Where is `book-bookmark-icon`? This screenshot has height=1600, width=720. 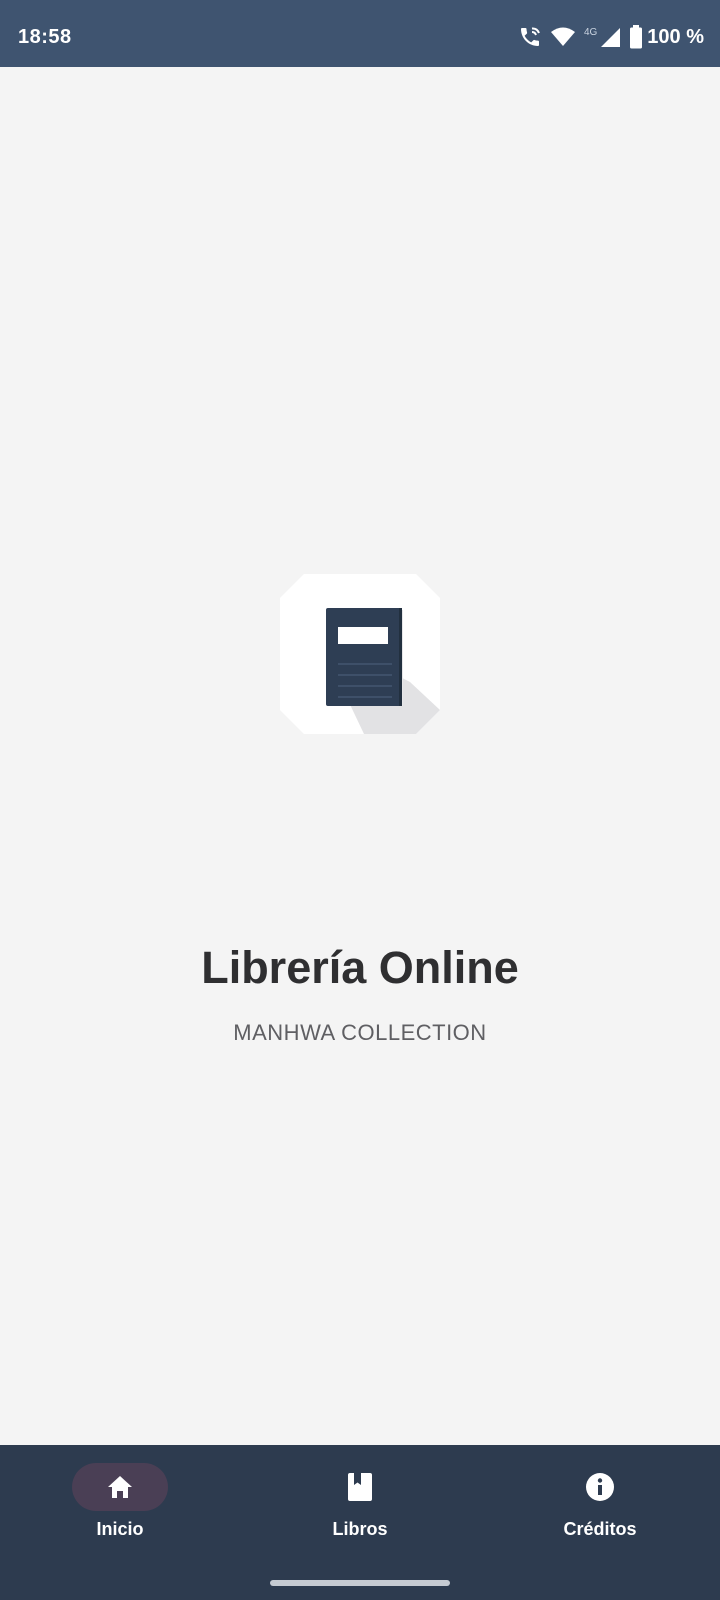 book-bookmark-icon is located at coordinates (360, 1487).